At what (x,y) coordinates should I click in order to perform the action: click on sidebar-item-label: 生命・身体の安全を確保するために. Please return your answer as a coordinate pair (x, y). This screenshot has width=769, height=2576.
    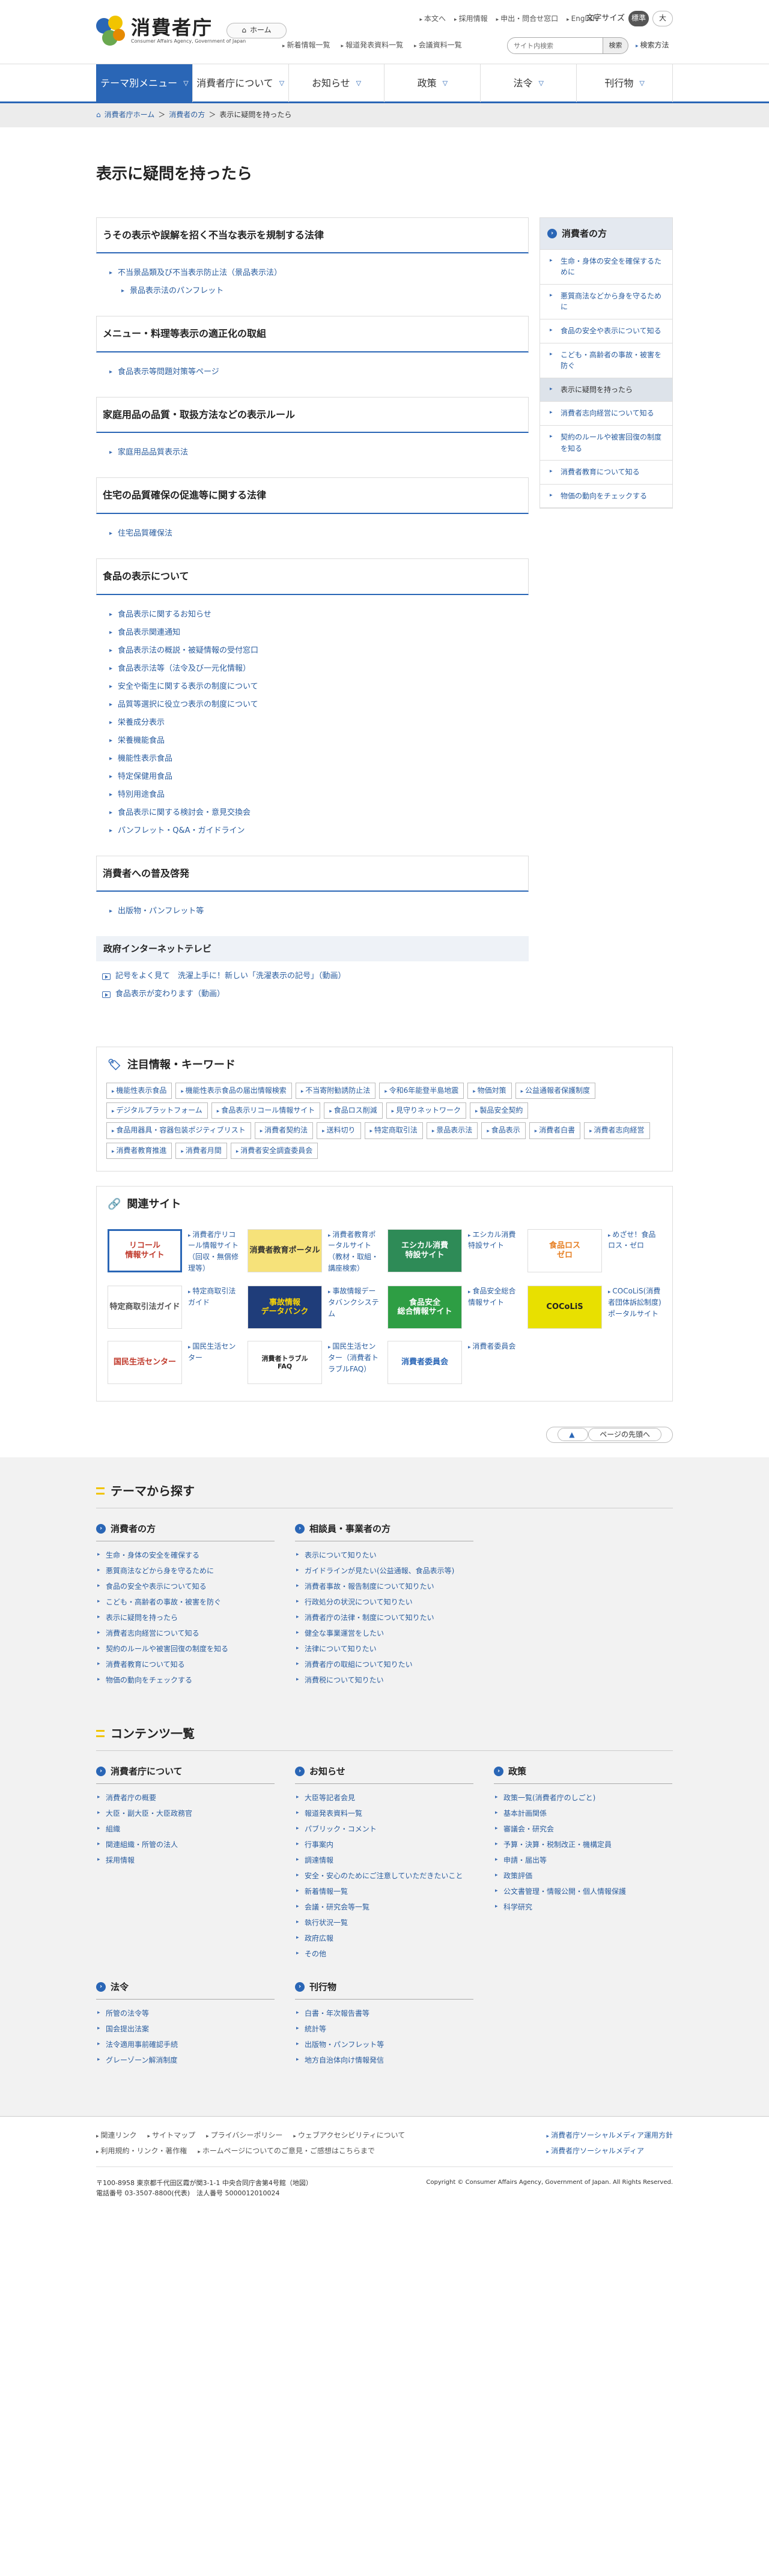
    Looking at the image, I should click on (611, 267).